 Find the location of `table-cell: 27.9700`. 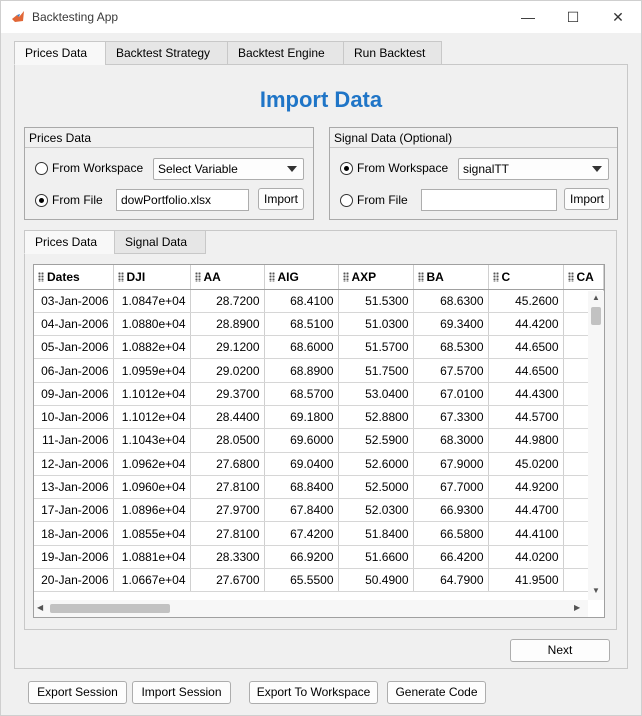

table-cell: 27.9700 is located at coordinates (227, 510).